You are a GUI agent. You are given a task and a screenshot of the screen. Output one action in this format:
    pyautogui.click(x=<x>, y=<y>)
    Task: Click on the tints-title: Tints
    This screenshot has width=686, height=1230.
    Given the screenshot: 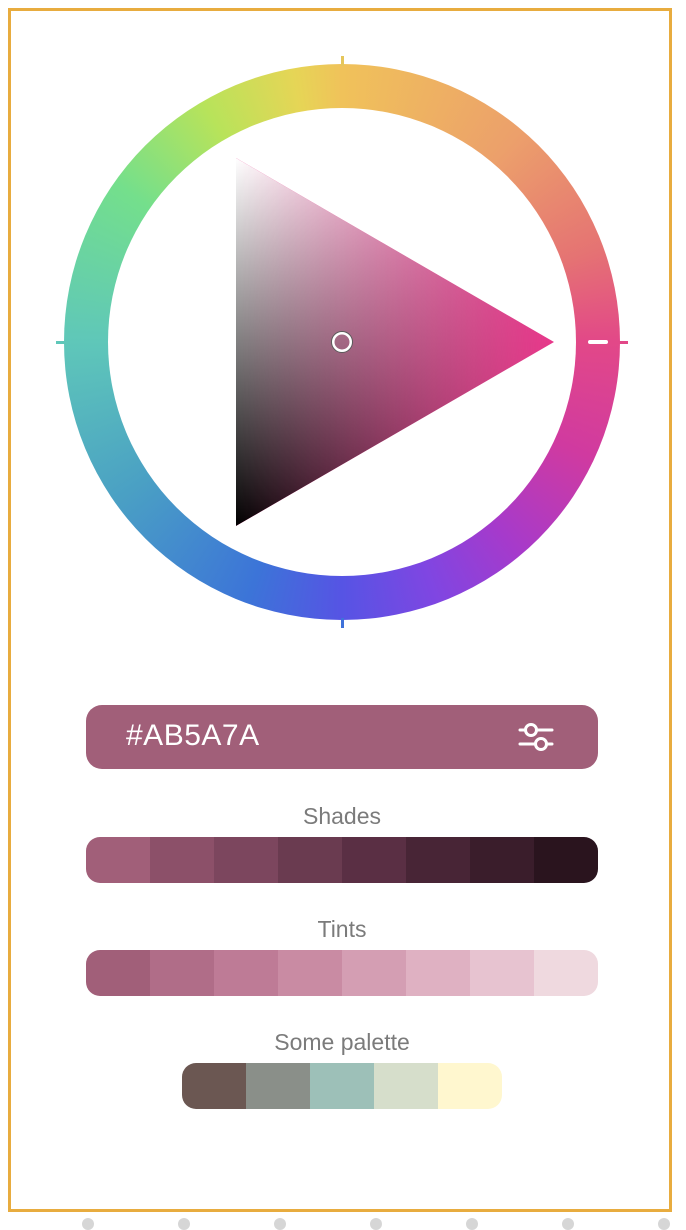 What is the action you would take?
    pyautogui.click(x=342, y=929)
    